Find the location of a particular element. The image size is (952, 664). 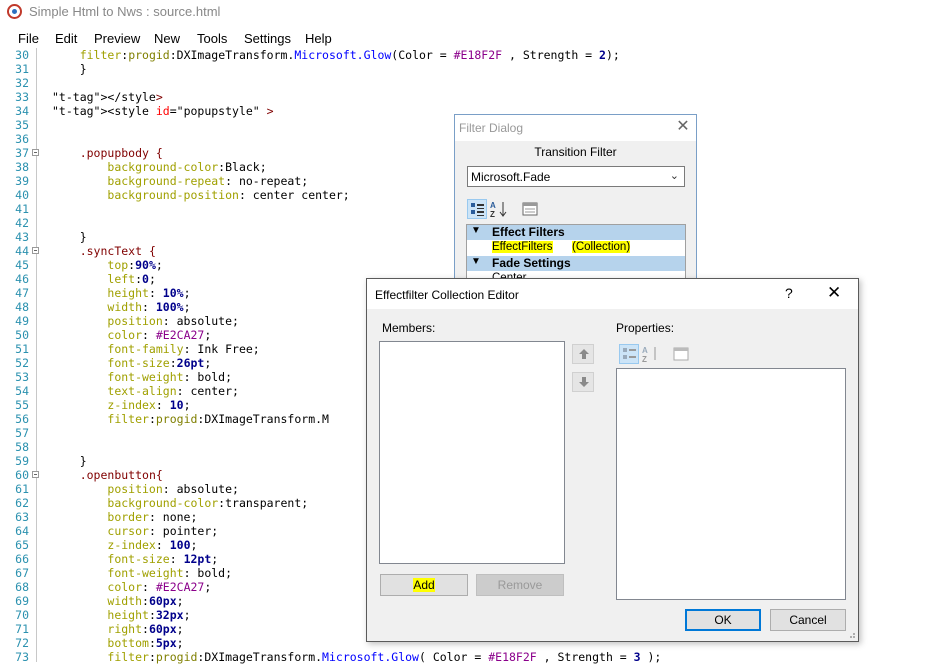

code-text: z-index: 100; is located at coordinates (152, 545).